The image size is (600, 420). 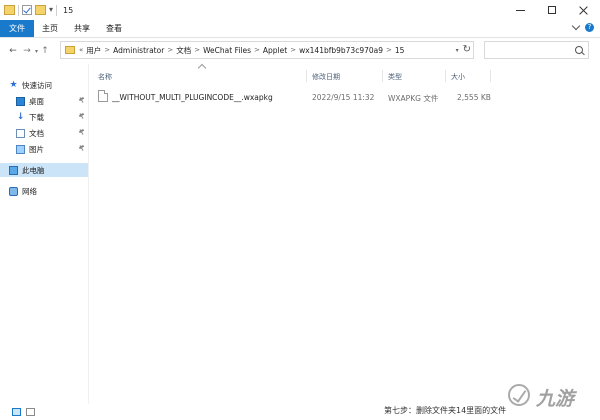 I want to click on sort-ascending-icon, so click(x=202, y=68).